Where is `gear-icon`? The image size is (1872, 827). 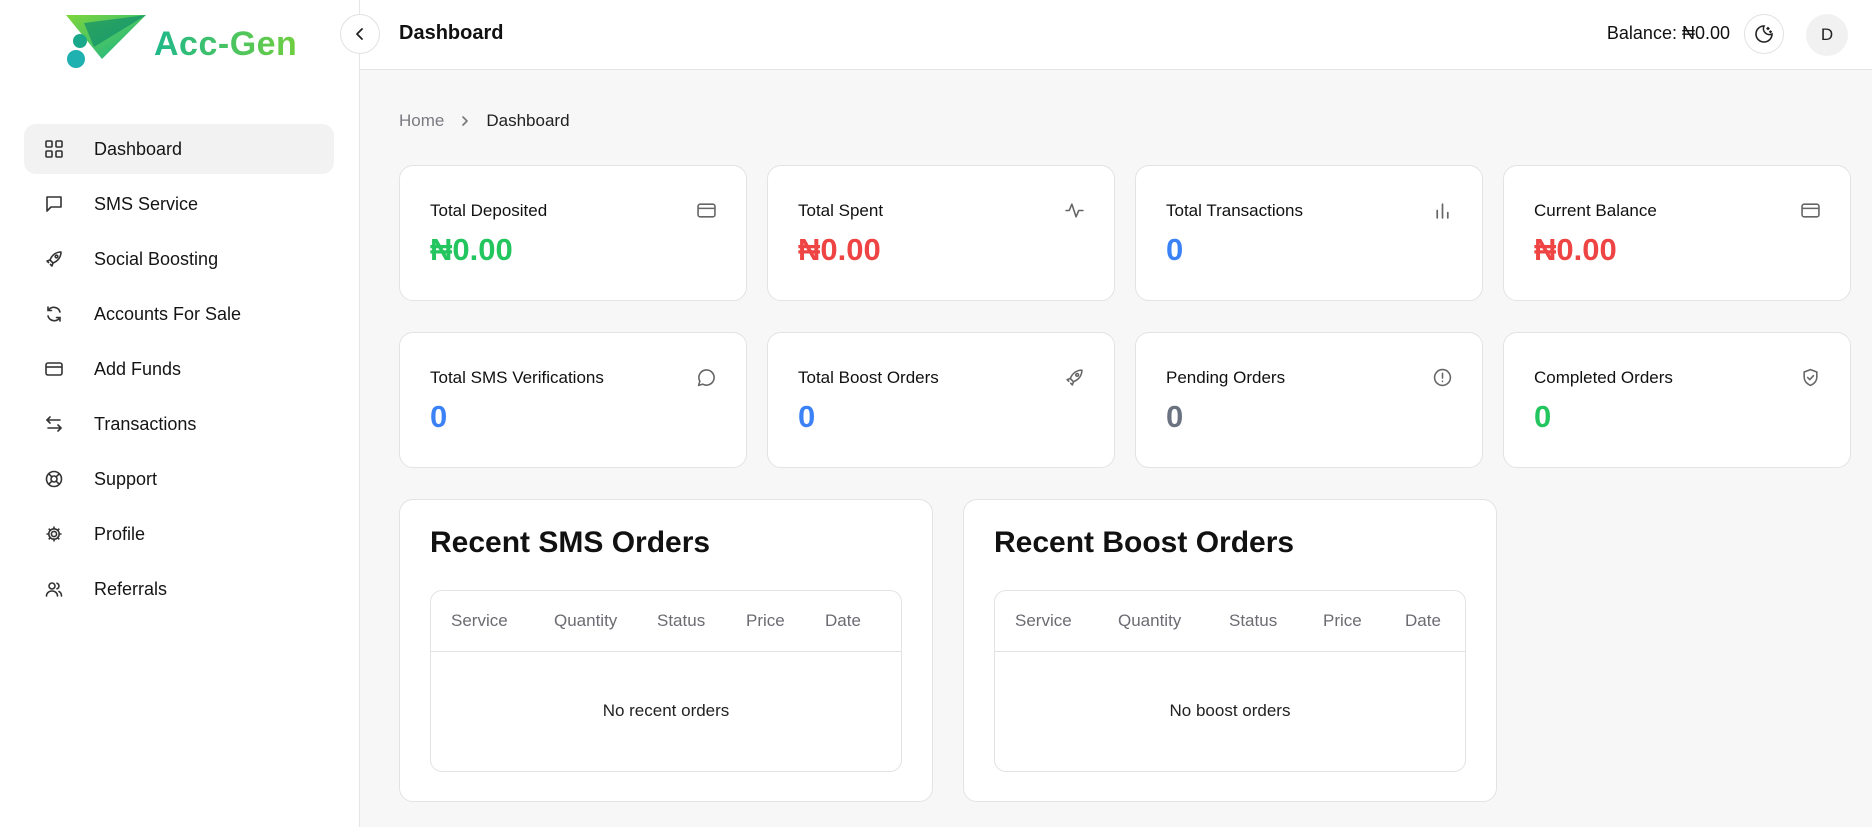
gear-icon is located at coordinates (54, 534).